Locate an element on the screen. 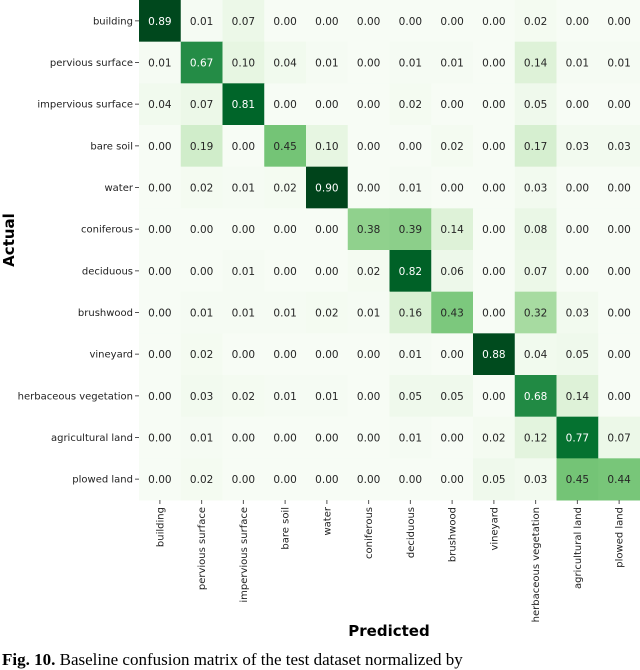 The image size is (640, 670). x-tick-label: pervious surface is located at coordinates (202, 548).